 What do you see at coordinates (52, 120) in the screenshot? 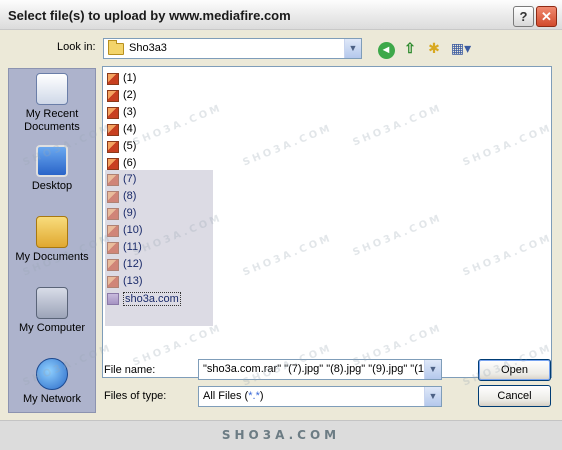
I see `place-label: My Recent Documents` at bounding box center [52, 120].